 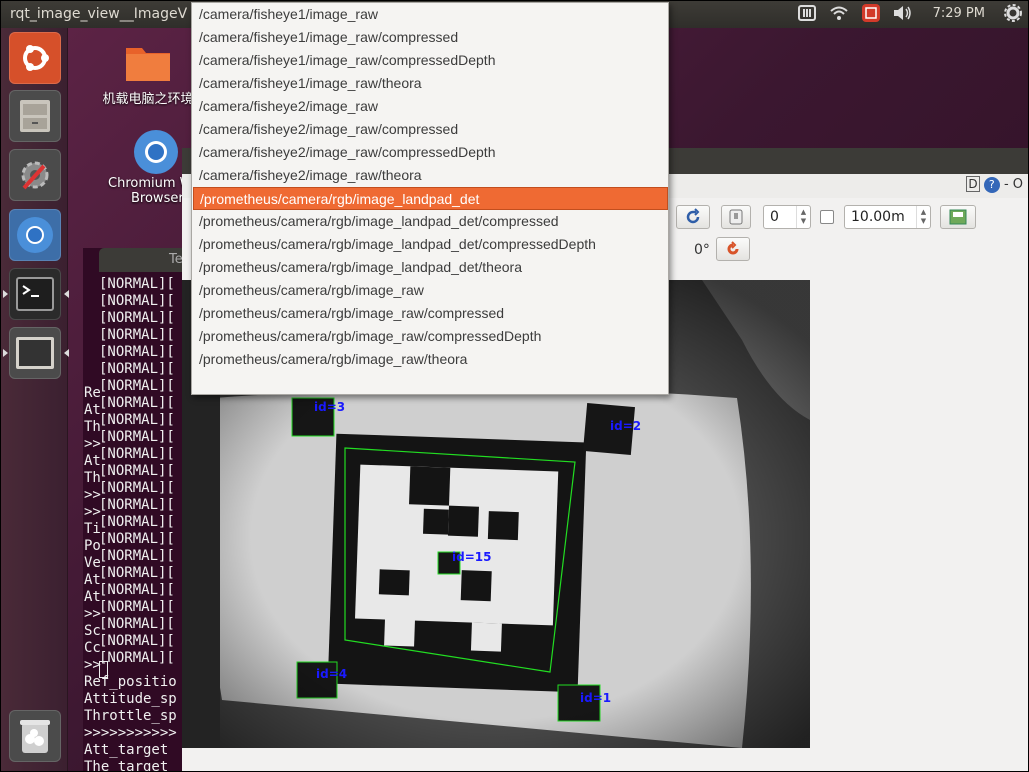 I want to click on rotation-label: 0°, so click(x=702, y=250).